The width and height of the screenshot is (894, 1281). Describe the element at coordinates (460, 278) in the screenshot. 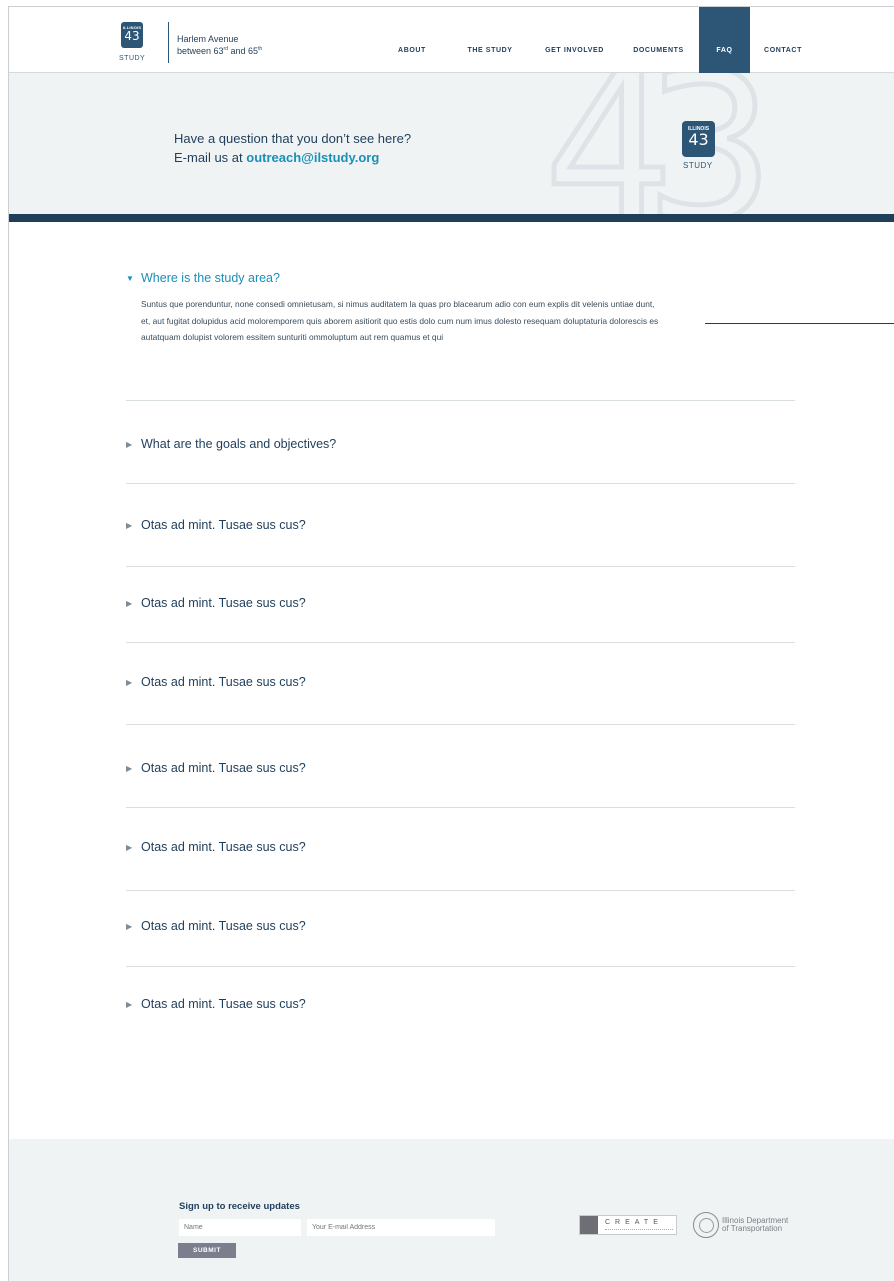

I see `faq-question: ▼ Where is the study area?` at that location.